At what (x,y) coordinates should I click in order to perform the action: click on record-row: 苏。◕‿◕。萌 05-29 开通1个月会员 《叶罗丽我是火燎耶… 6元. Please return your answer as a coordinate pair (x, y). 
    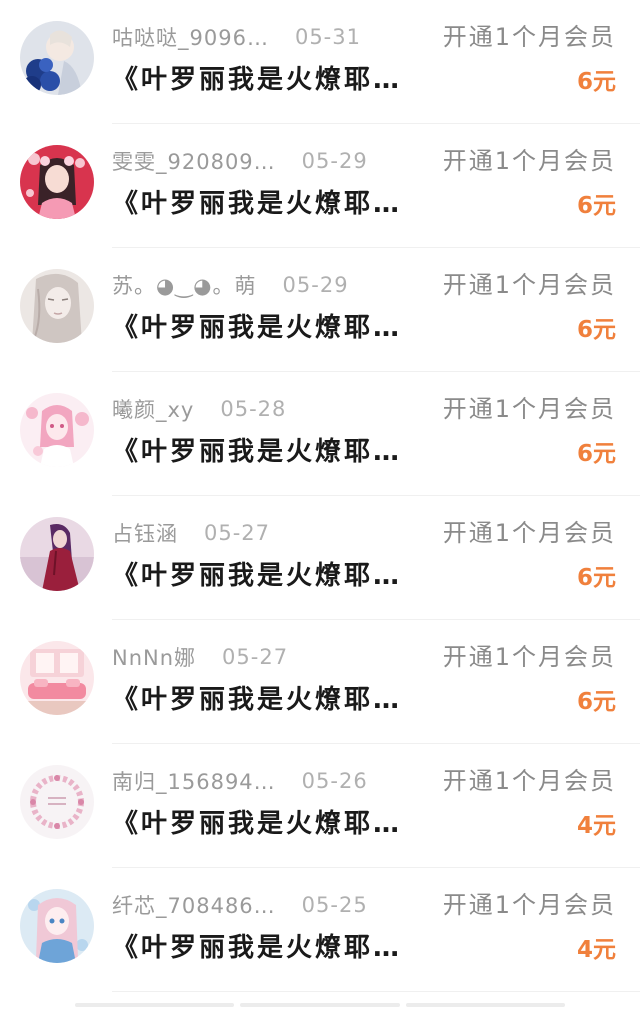
    Looking at the image, I should click on (320, 310).